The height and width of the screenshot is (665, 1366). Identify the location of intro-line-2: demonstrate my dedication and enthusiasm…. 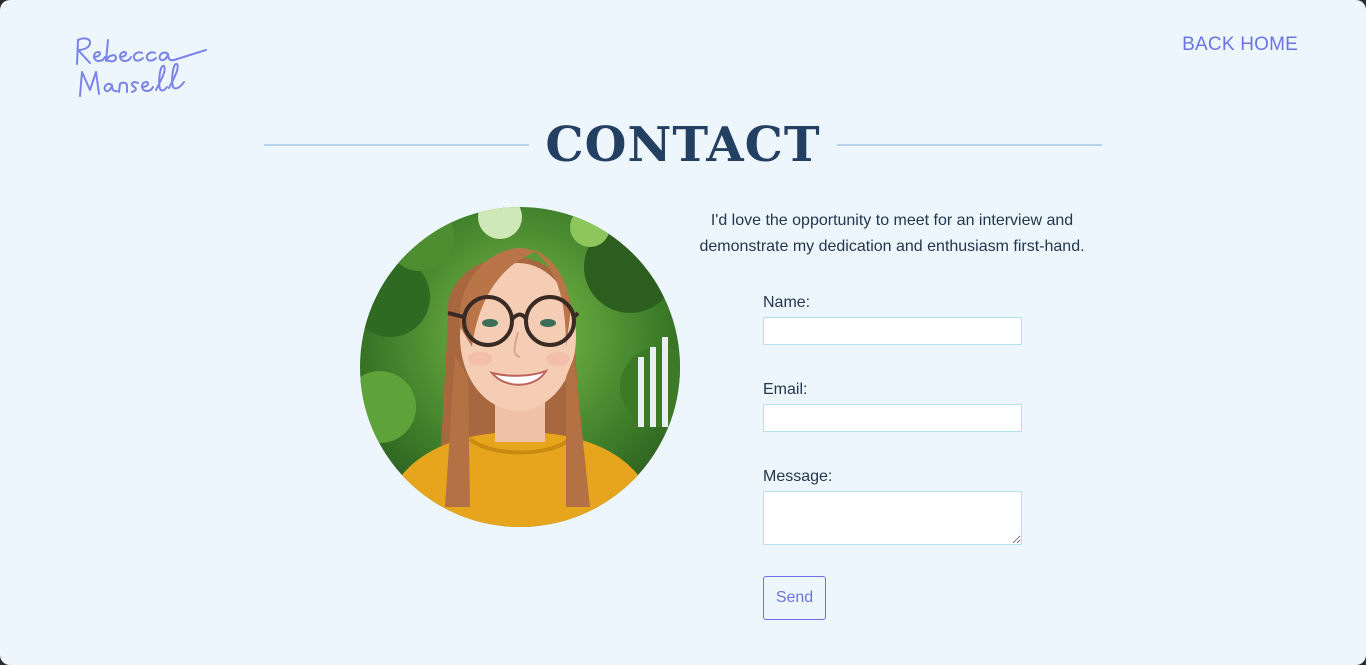
(892, 246).